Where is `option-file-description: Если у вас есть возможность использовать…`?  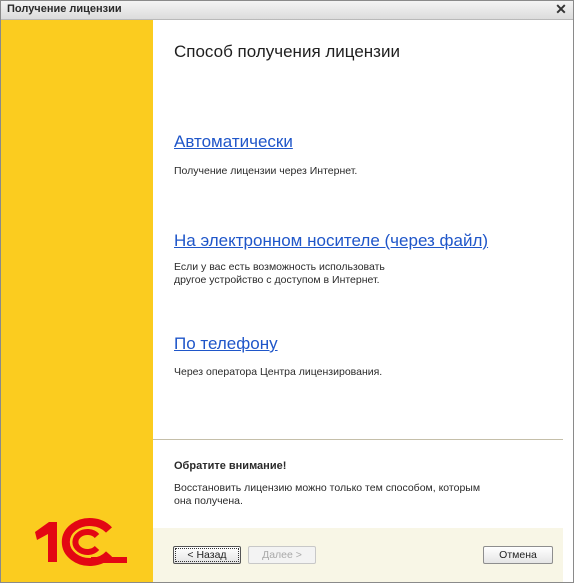 option-file-description: Если у вас есть возможность использовать… is located at coordinates (279, 273).